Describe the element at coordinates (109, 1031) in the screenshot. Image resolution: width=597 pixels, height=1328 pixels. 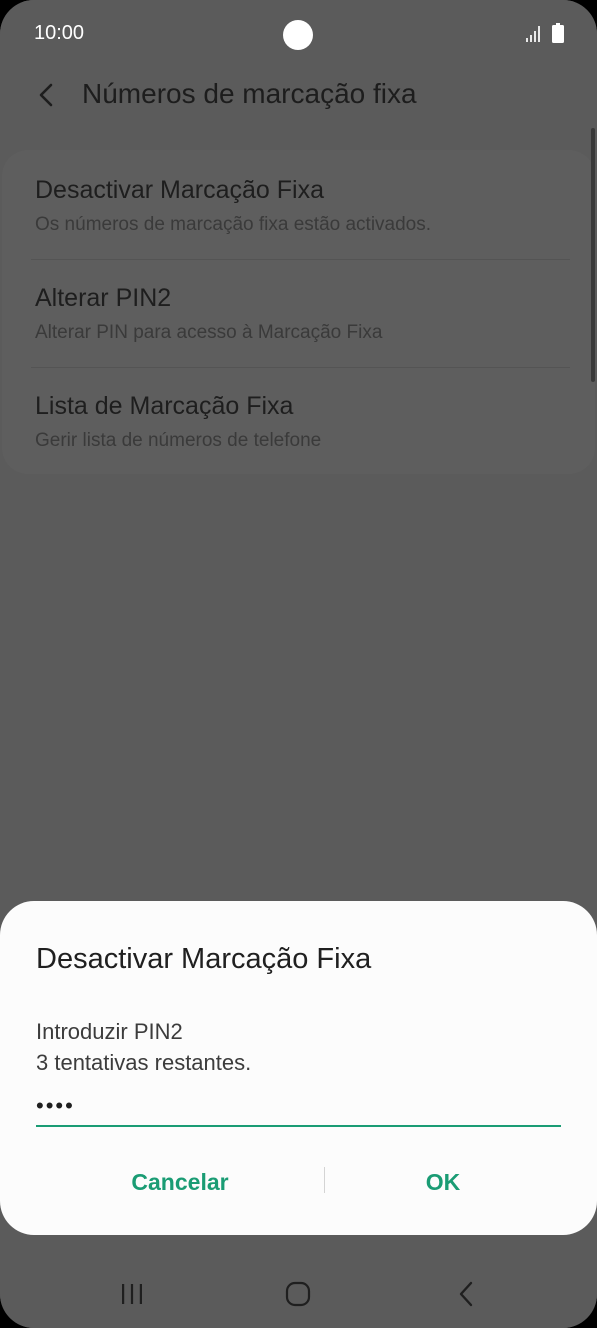
I see `dialog-prompt: Introduzir PIN2` at that location.